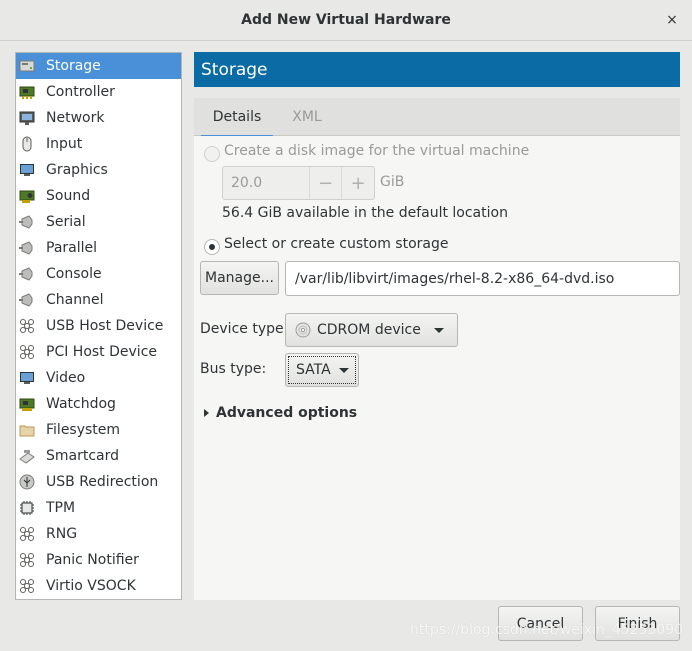  I want to click on sidebar-item-label: USB Host Device, so click(105, 326).